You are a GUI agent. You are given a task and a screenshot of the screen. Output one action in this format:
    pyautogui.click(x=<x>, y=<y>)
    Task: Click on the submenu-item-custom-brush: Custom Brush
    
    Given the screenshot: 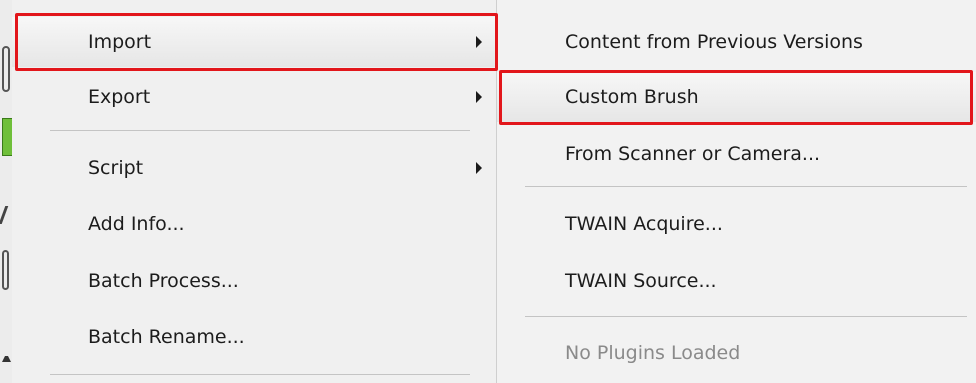 What is the action you would take?
    pyautogui.click(x=736, y=97)
    